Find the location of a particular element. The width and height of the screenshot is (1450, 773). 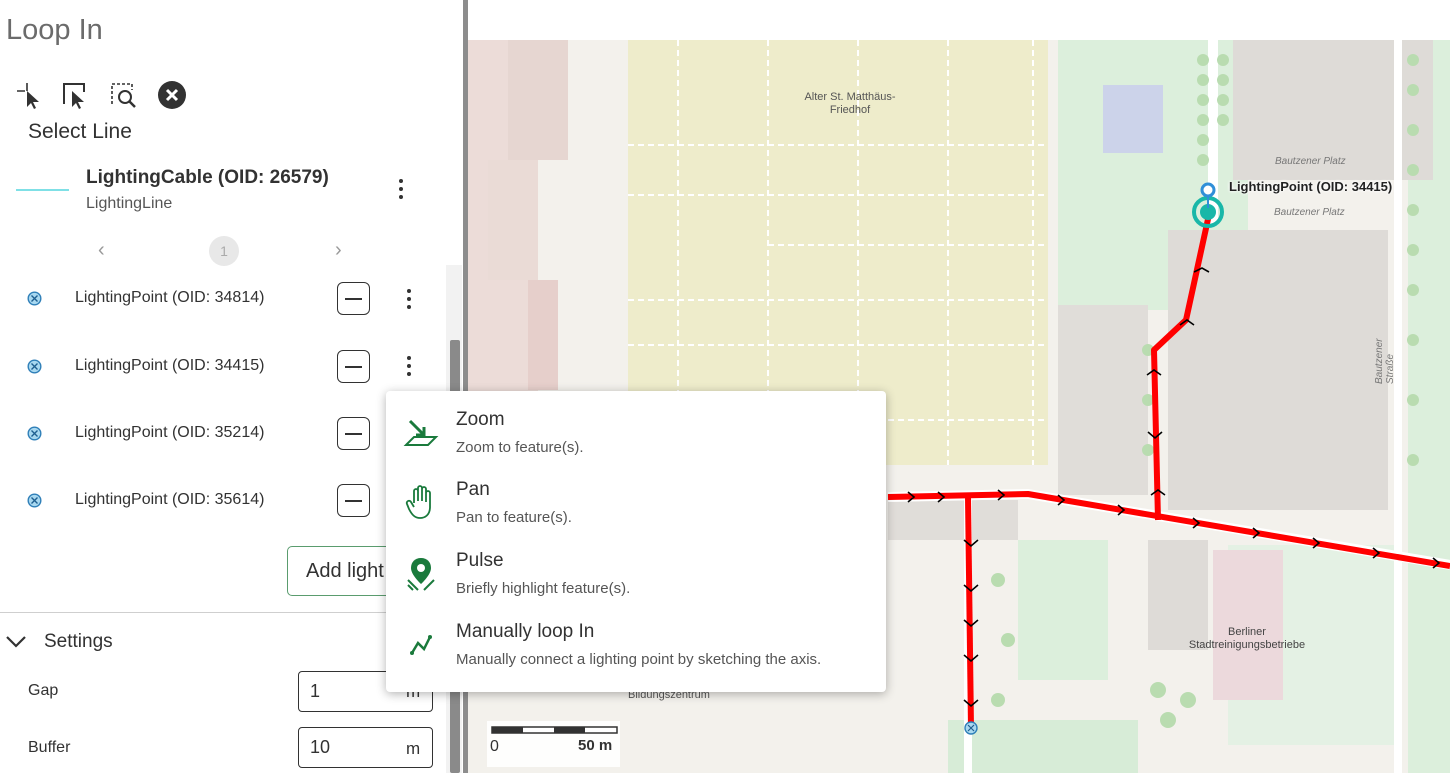

chevron-down-icon is located at coordinates (16, 642).